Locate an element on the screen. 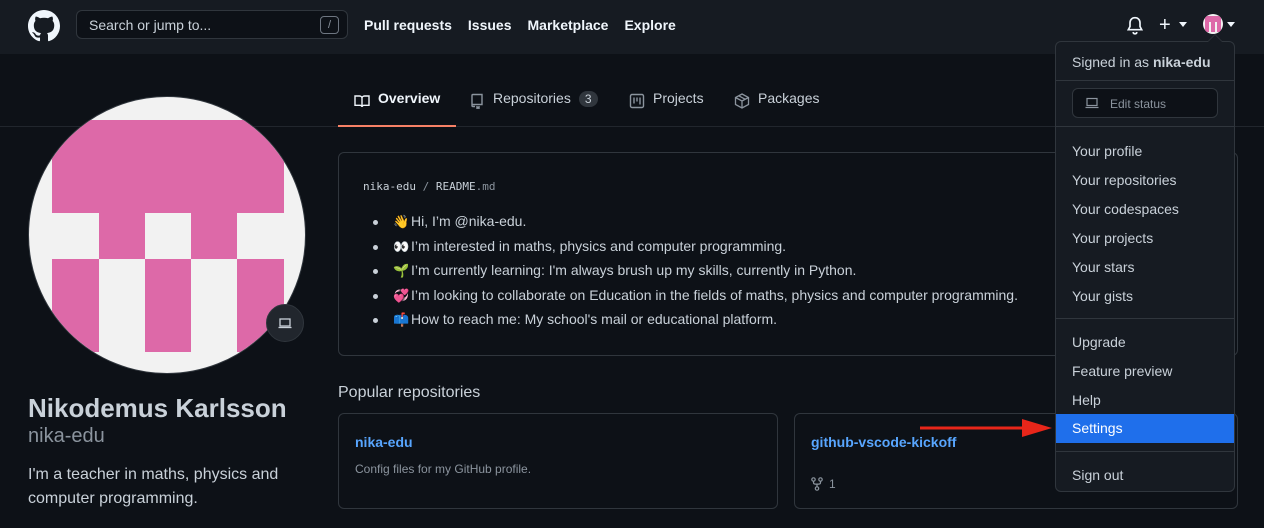  project-icon is located at coordinates (637, 101).